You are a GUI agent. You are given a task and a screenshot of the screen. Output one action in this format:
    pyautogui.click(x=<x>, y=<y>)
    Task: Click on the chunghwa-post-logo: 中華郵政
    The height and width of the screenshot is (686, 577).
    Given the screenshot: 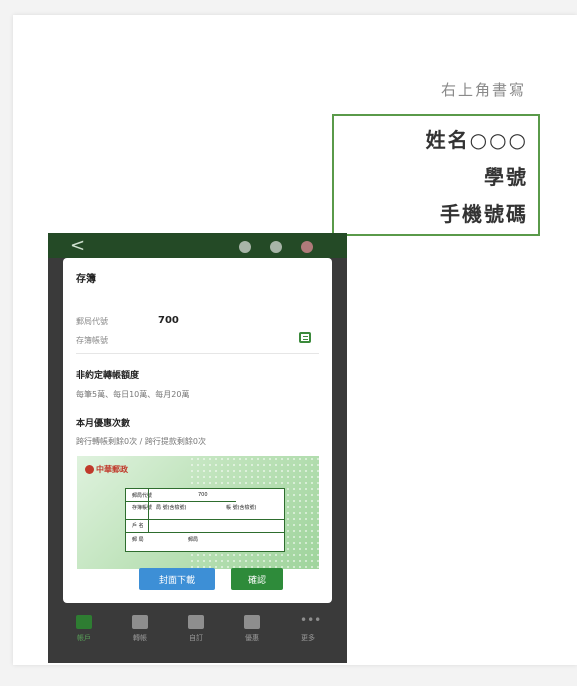 What is the action you would take?
    pyautogui.click(x=106, y=469)
    